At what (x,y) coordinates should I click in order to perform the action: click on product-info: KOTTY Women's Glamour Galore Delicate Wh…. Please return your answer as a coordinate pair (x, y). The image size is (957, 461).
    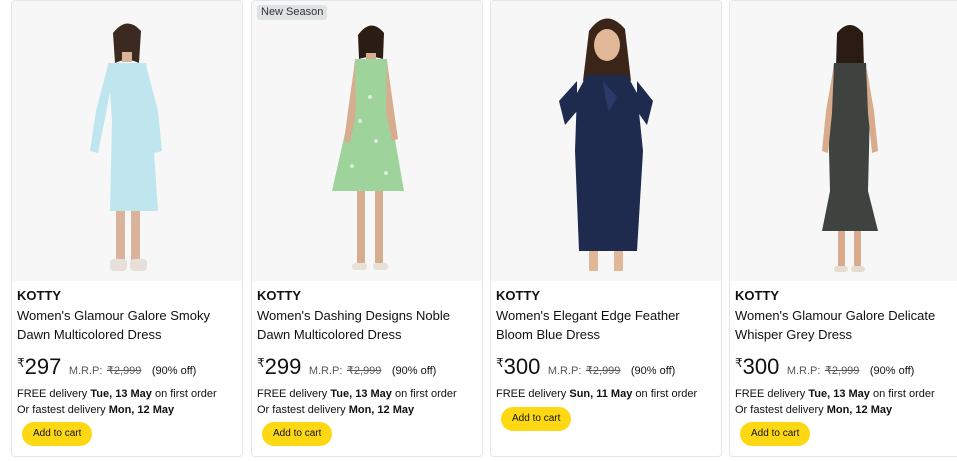
    Looking at the image, I should click on (846, 352).